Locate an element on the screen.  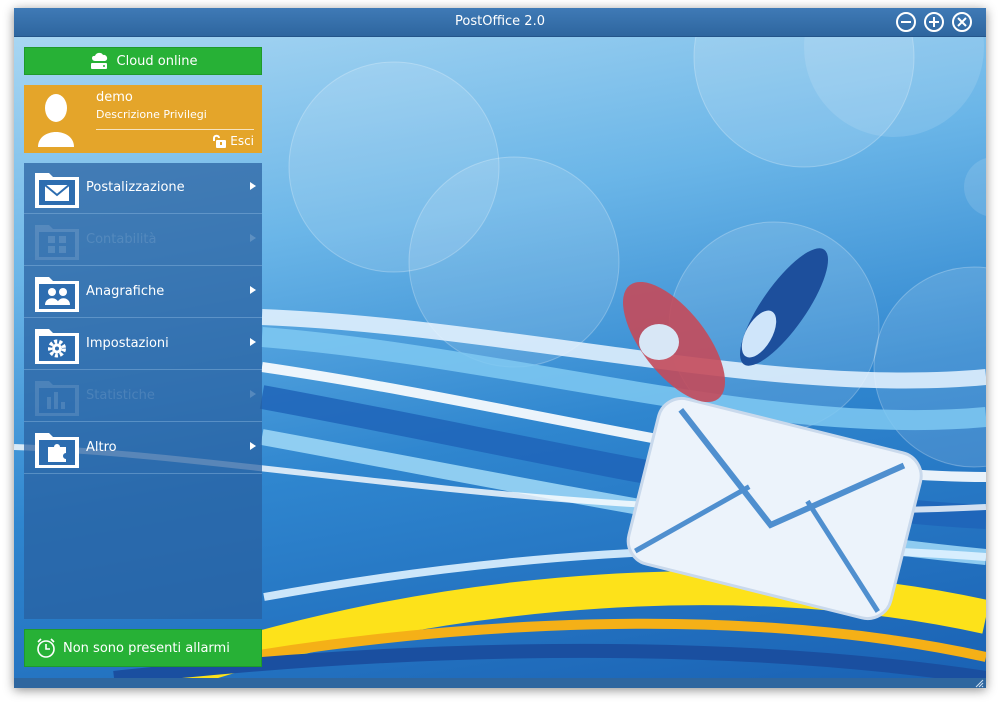
menu-label: Anagrafiche is located at coordinates (125, 291).